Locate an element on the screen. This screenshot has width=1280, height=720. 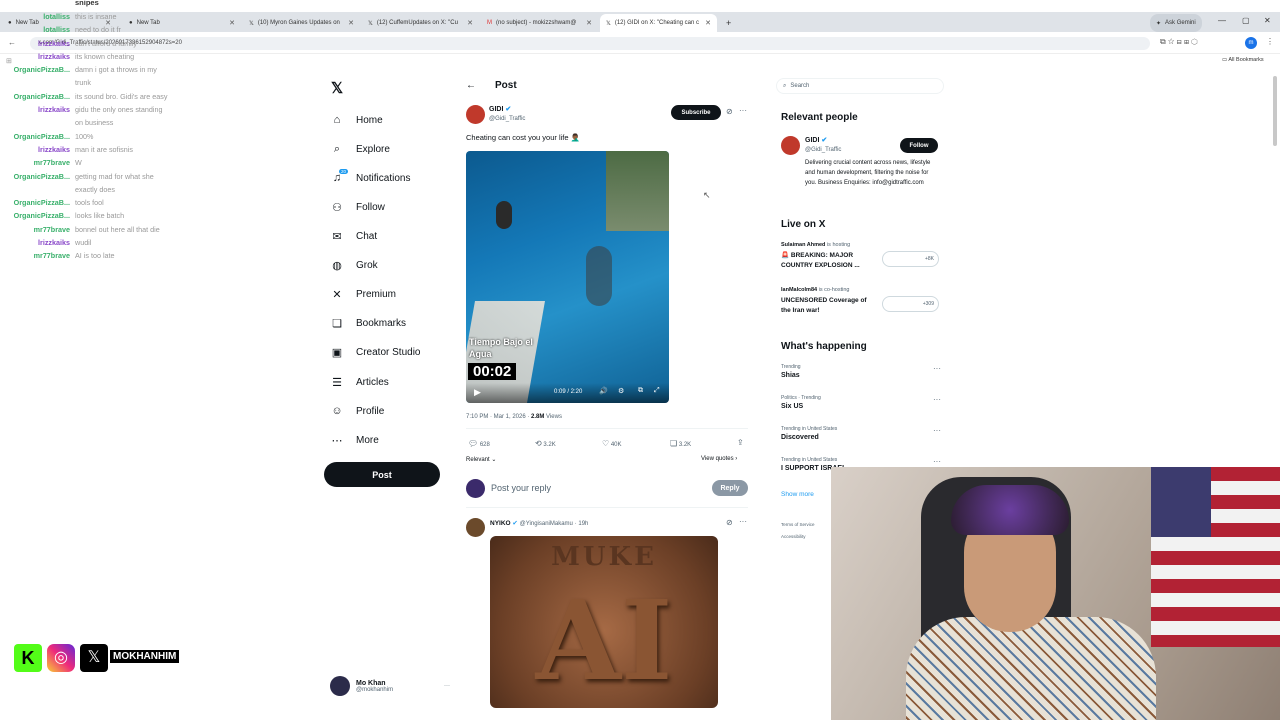
chat-text: wudil is located at coordinates (83, 243).